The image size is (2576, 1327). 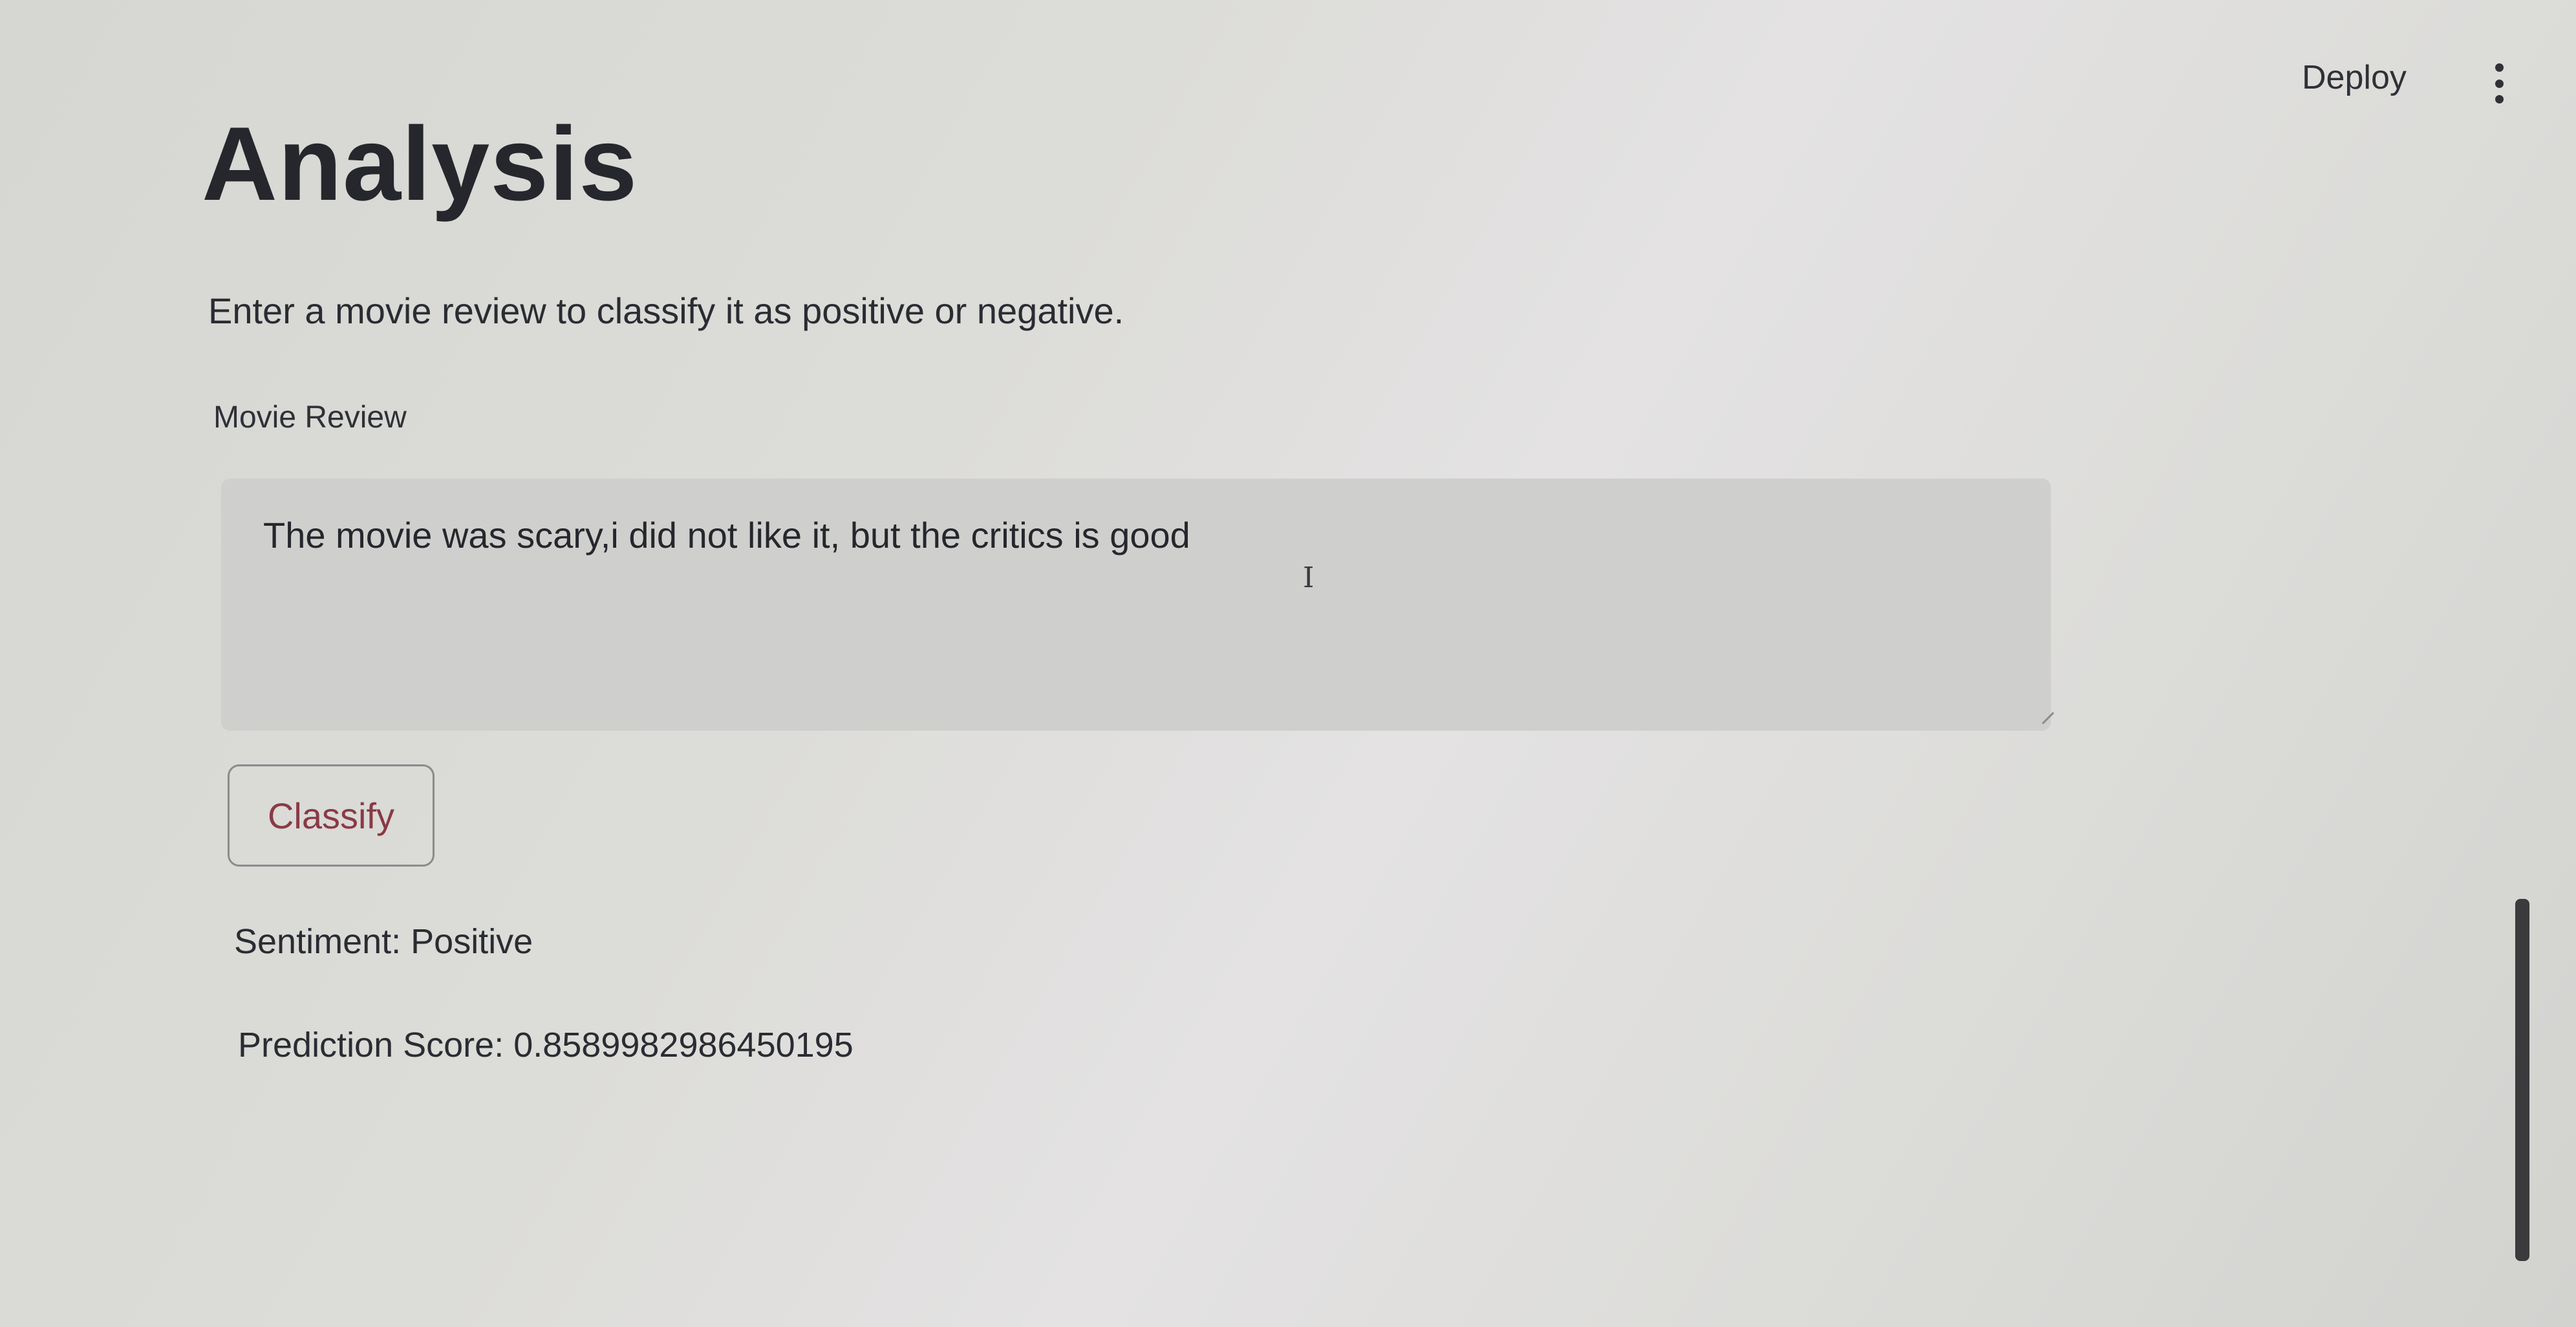 What do you see at coordinates (310, 417) in the screenshot?
I see `movie-review-label: Movie Review` at bounding box center [310, 417].